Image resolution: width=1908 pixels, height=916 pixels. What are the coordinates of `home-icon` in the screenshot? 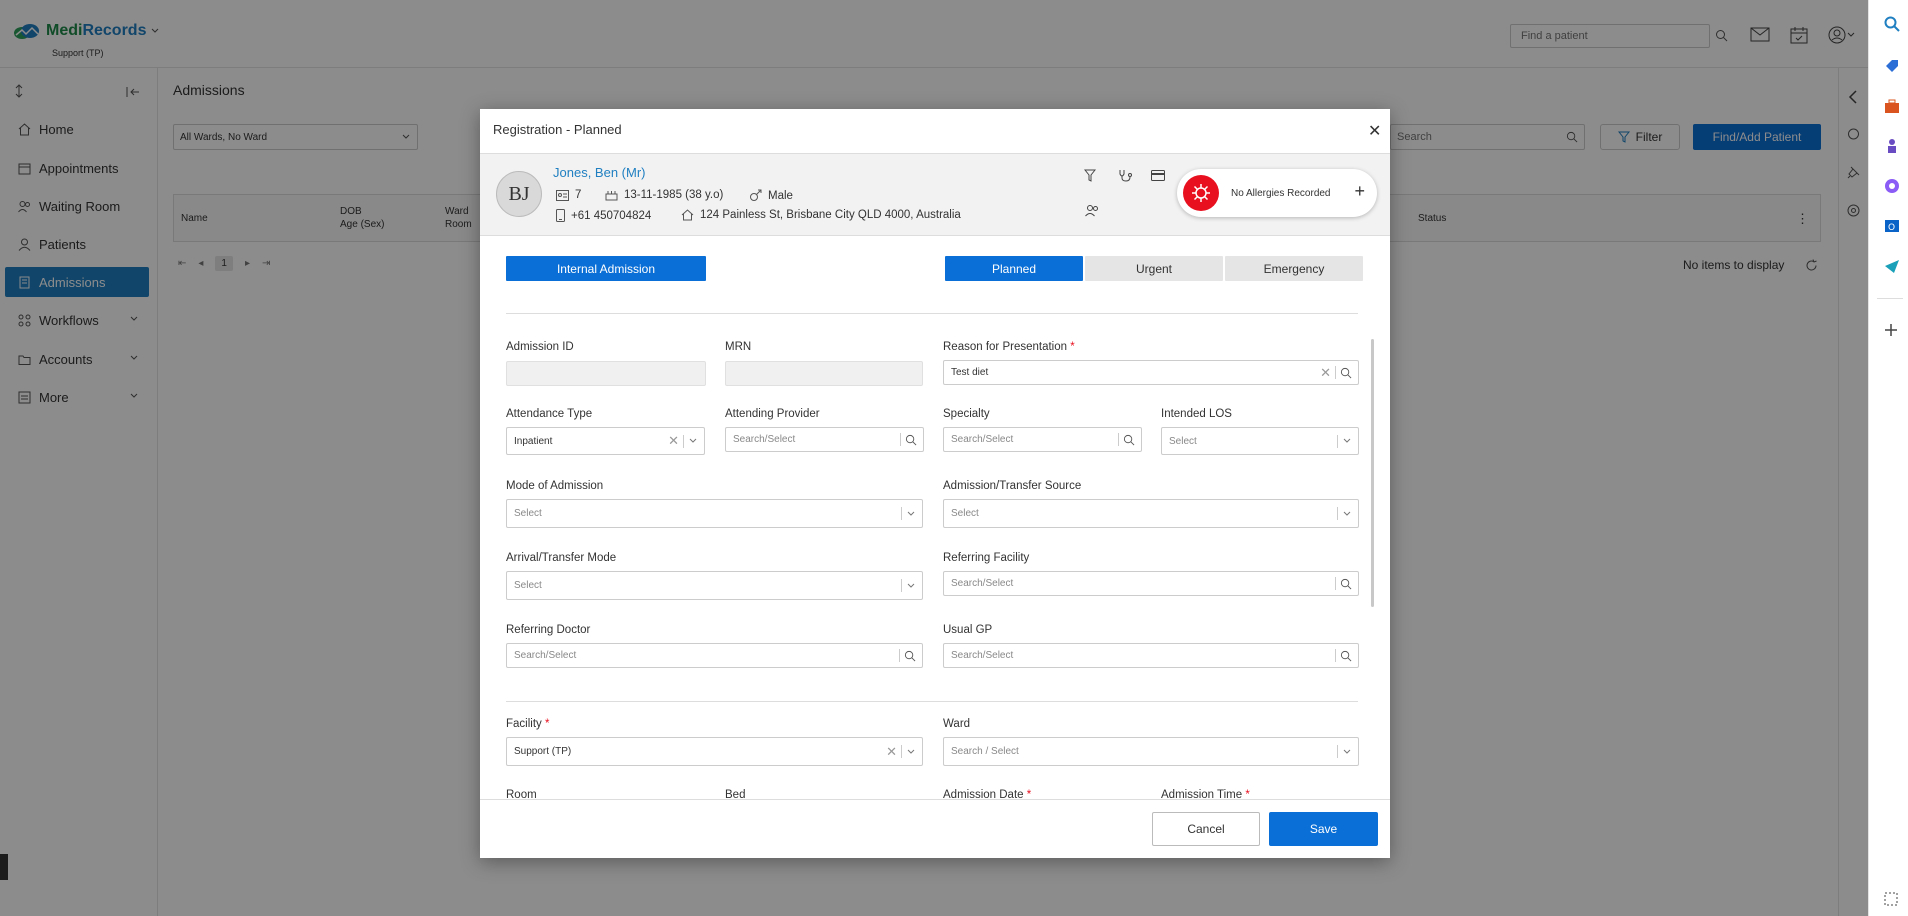 It's located at (687, 215).